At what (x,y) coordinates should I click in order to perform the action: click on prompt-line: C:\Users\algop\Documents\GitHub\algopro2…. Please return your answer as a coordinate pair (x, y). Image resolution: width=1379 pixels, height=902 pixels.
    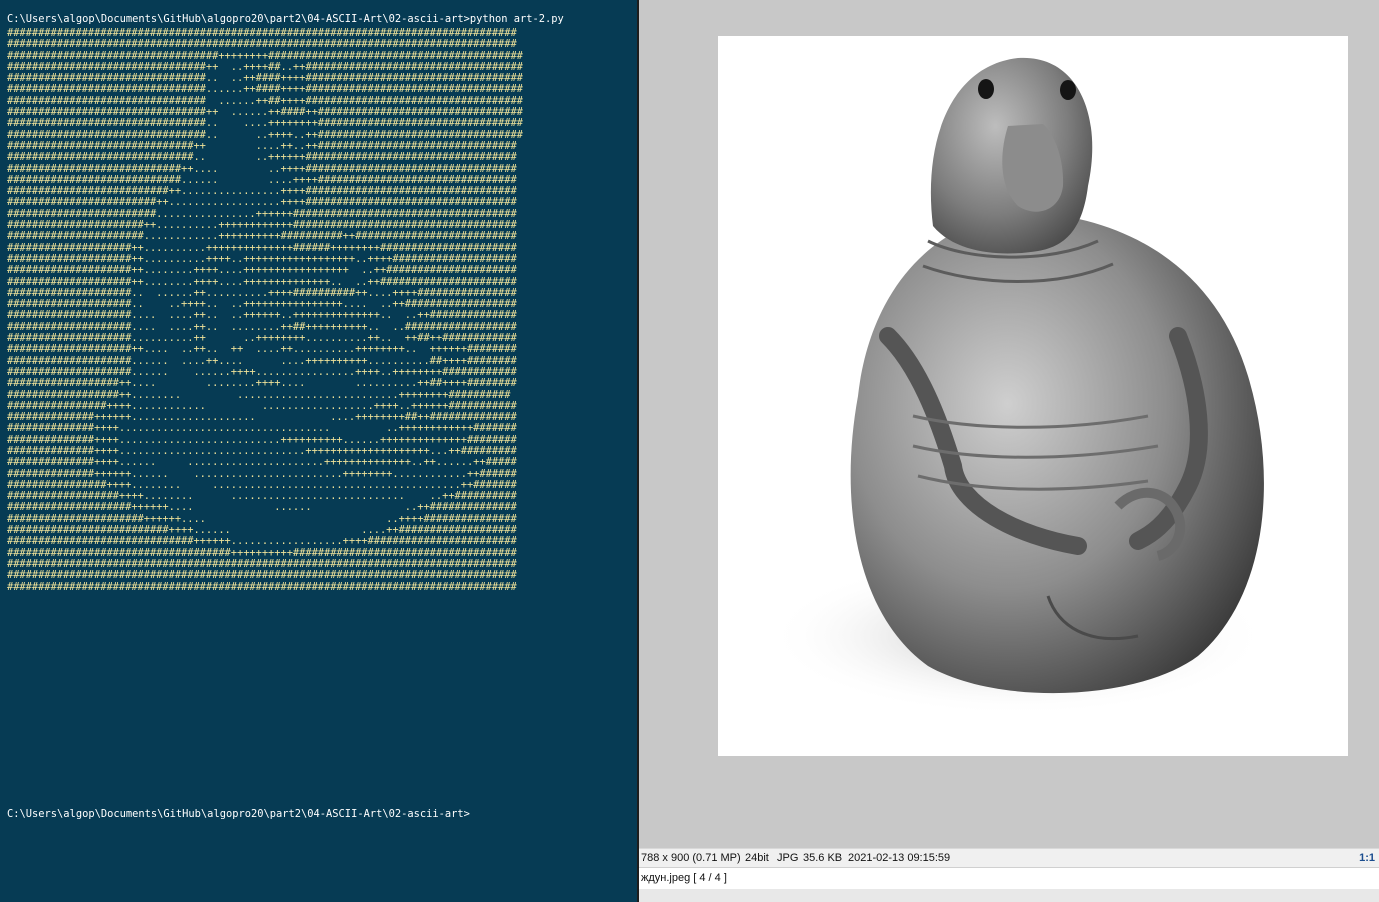
    Looking at the image, I should click on (238, 814).